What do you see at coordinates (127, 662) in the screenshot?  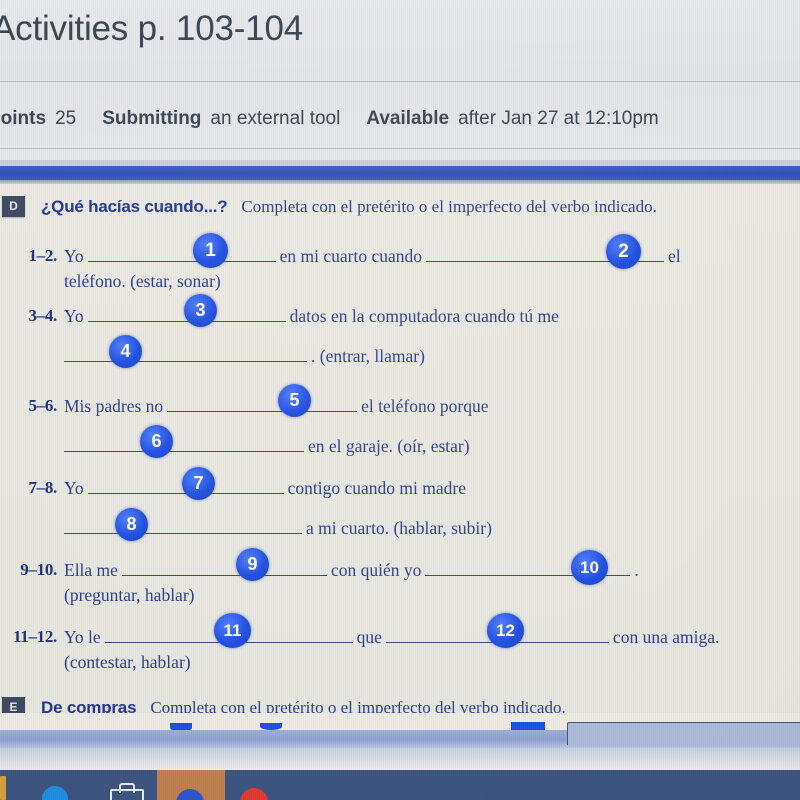 I see `item-11-12-line-2: (contestar, hablar)` at bounding box center [127, 662].